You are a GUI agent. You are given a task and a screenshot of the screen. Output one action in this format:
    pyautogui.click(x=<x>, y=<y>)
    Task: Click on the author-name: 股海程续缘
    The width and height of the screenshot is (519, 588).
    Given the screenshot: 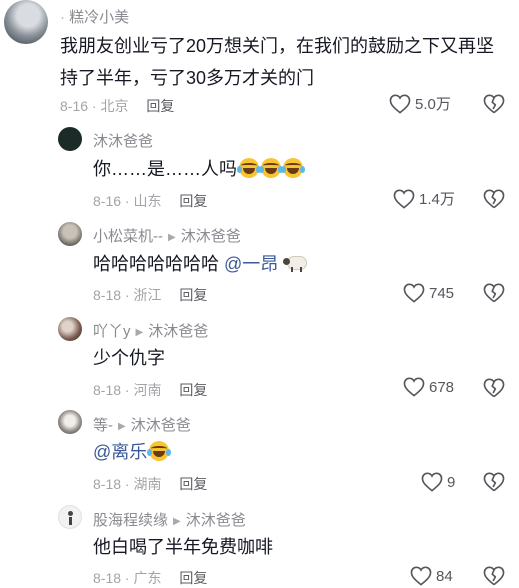 What is the action you would take?
    pyautogui.click(x=130, y=520)
    